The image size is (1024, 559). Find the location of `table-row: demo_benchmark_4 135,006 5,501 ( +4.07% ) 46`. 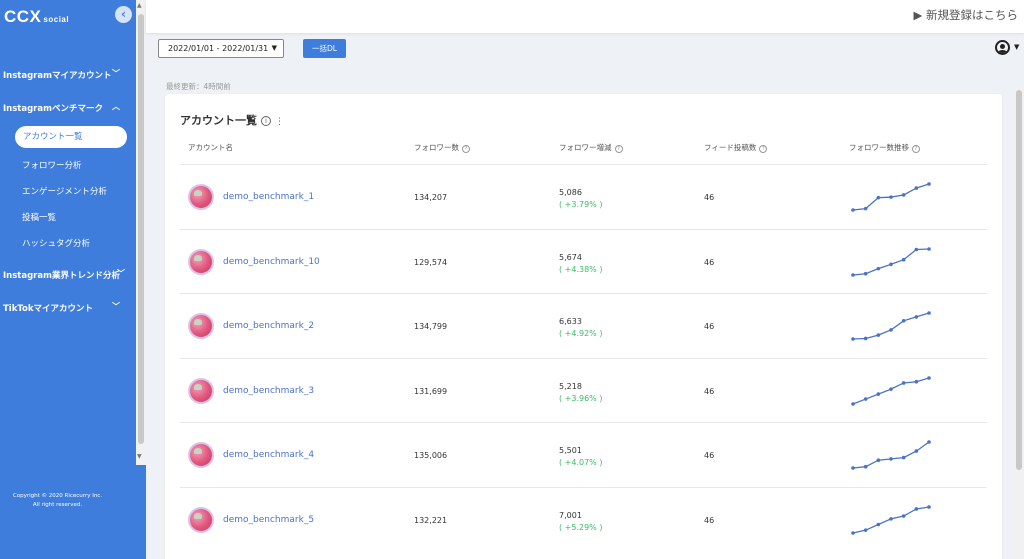

table-row: demo_benchmark_4 135,006 5,501 ( +4.07% ) 46 is located at coordinates (583, 454).